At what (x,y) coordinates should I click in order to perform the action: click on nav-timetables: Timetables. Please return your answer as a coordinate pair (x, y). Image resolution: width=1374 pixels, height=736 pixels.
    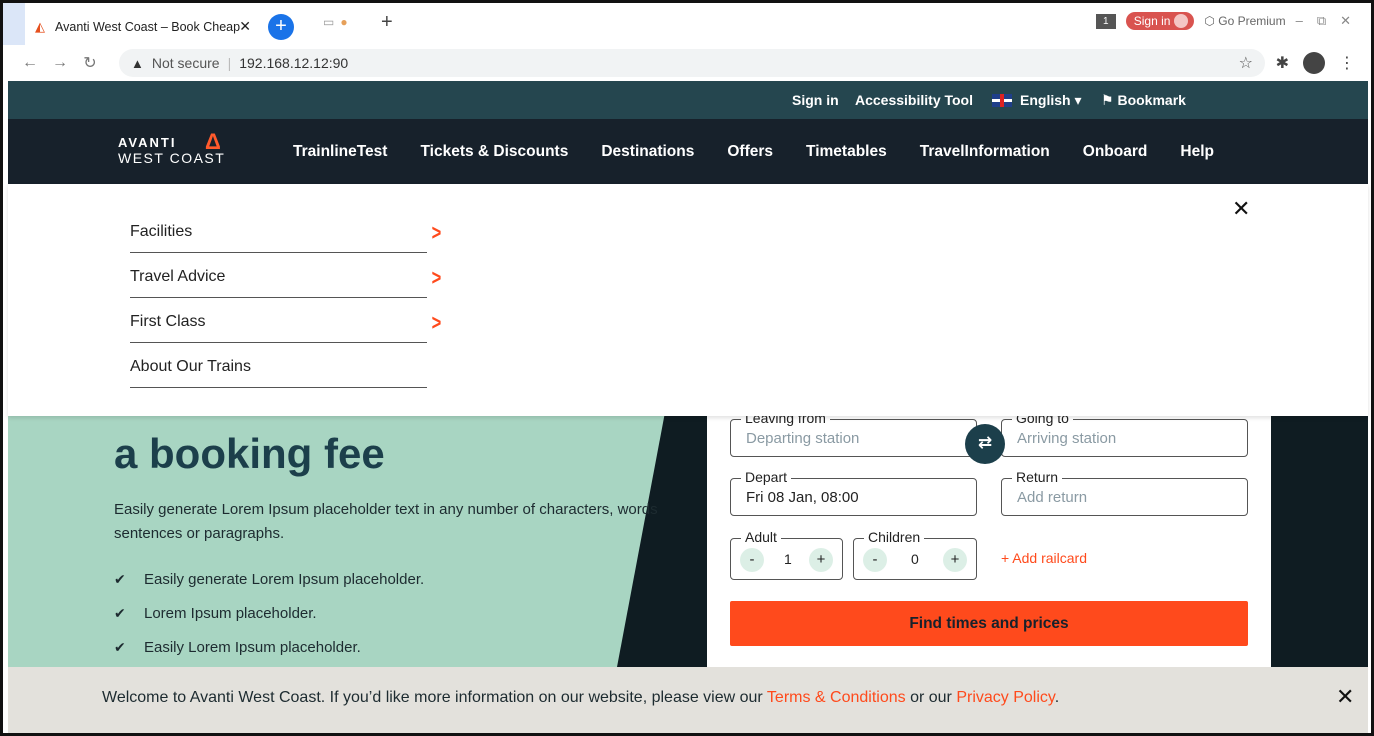
    Looking at the image, I should click on (846, 152).